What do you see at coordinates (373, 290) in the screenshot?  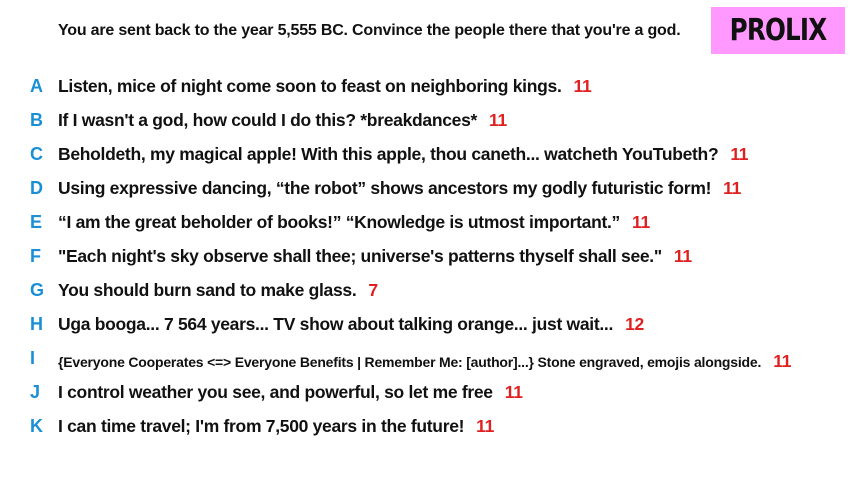 I see `answer-score: 7` at bounding box center [373, 290].